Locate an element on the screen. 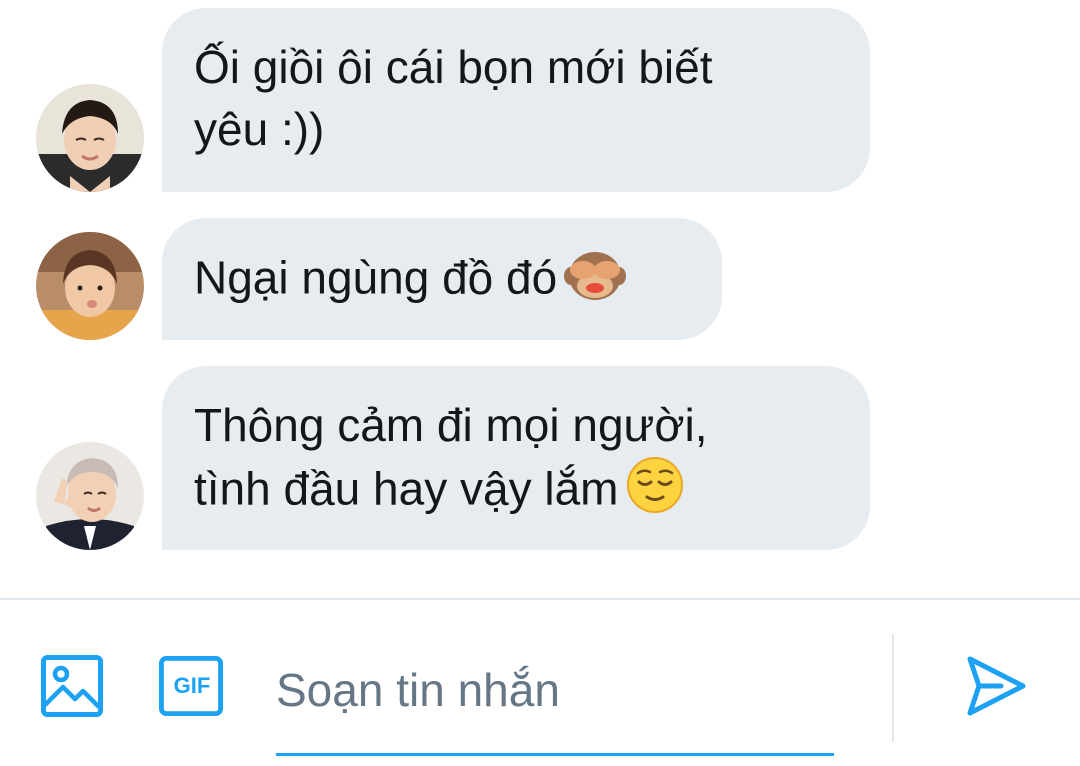 This screenshot has width=1080, height=766. send-button is located at coordinates (996, 686).